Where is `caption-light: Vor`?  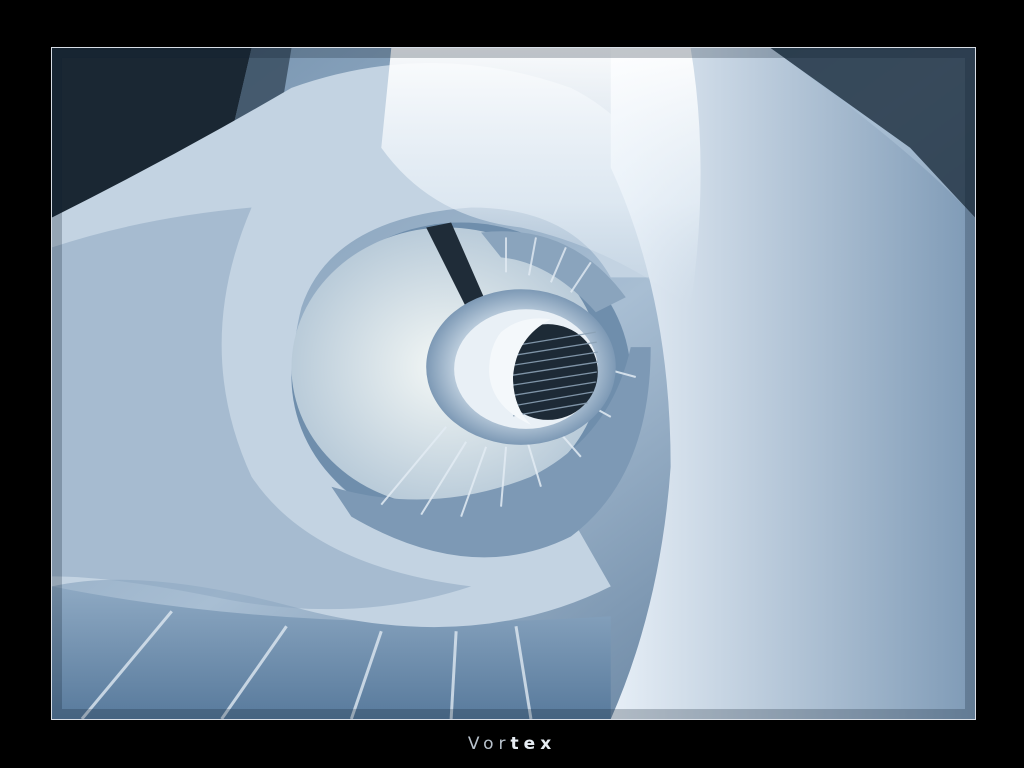 caption-light: Vor is located at coordinates (489, 744).